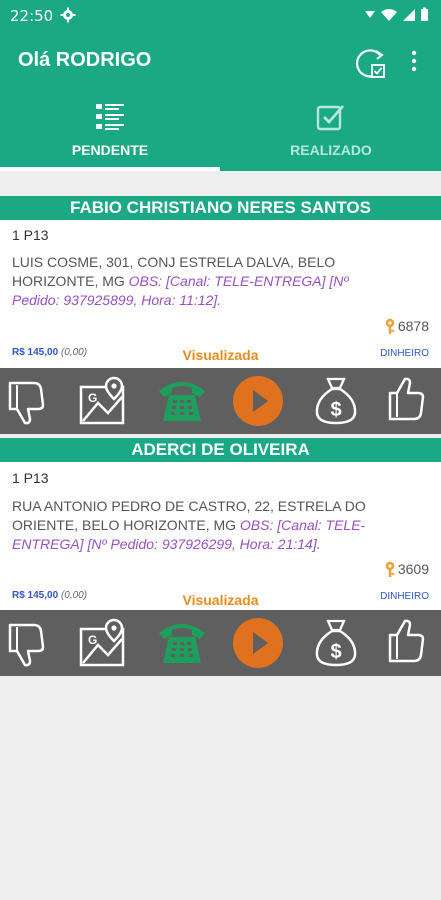  I want to click on status-bar: 22:50, so click(220, 15).